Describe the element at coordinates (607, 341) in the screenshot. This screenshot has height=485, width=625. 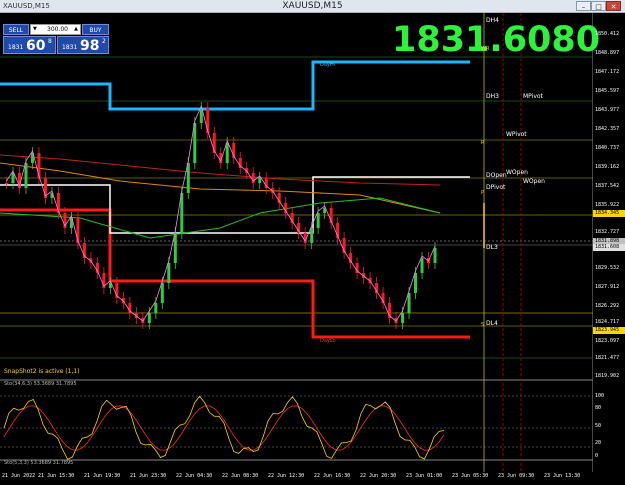
I see `price-tick: 1823.097` at that location.